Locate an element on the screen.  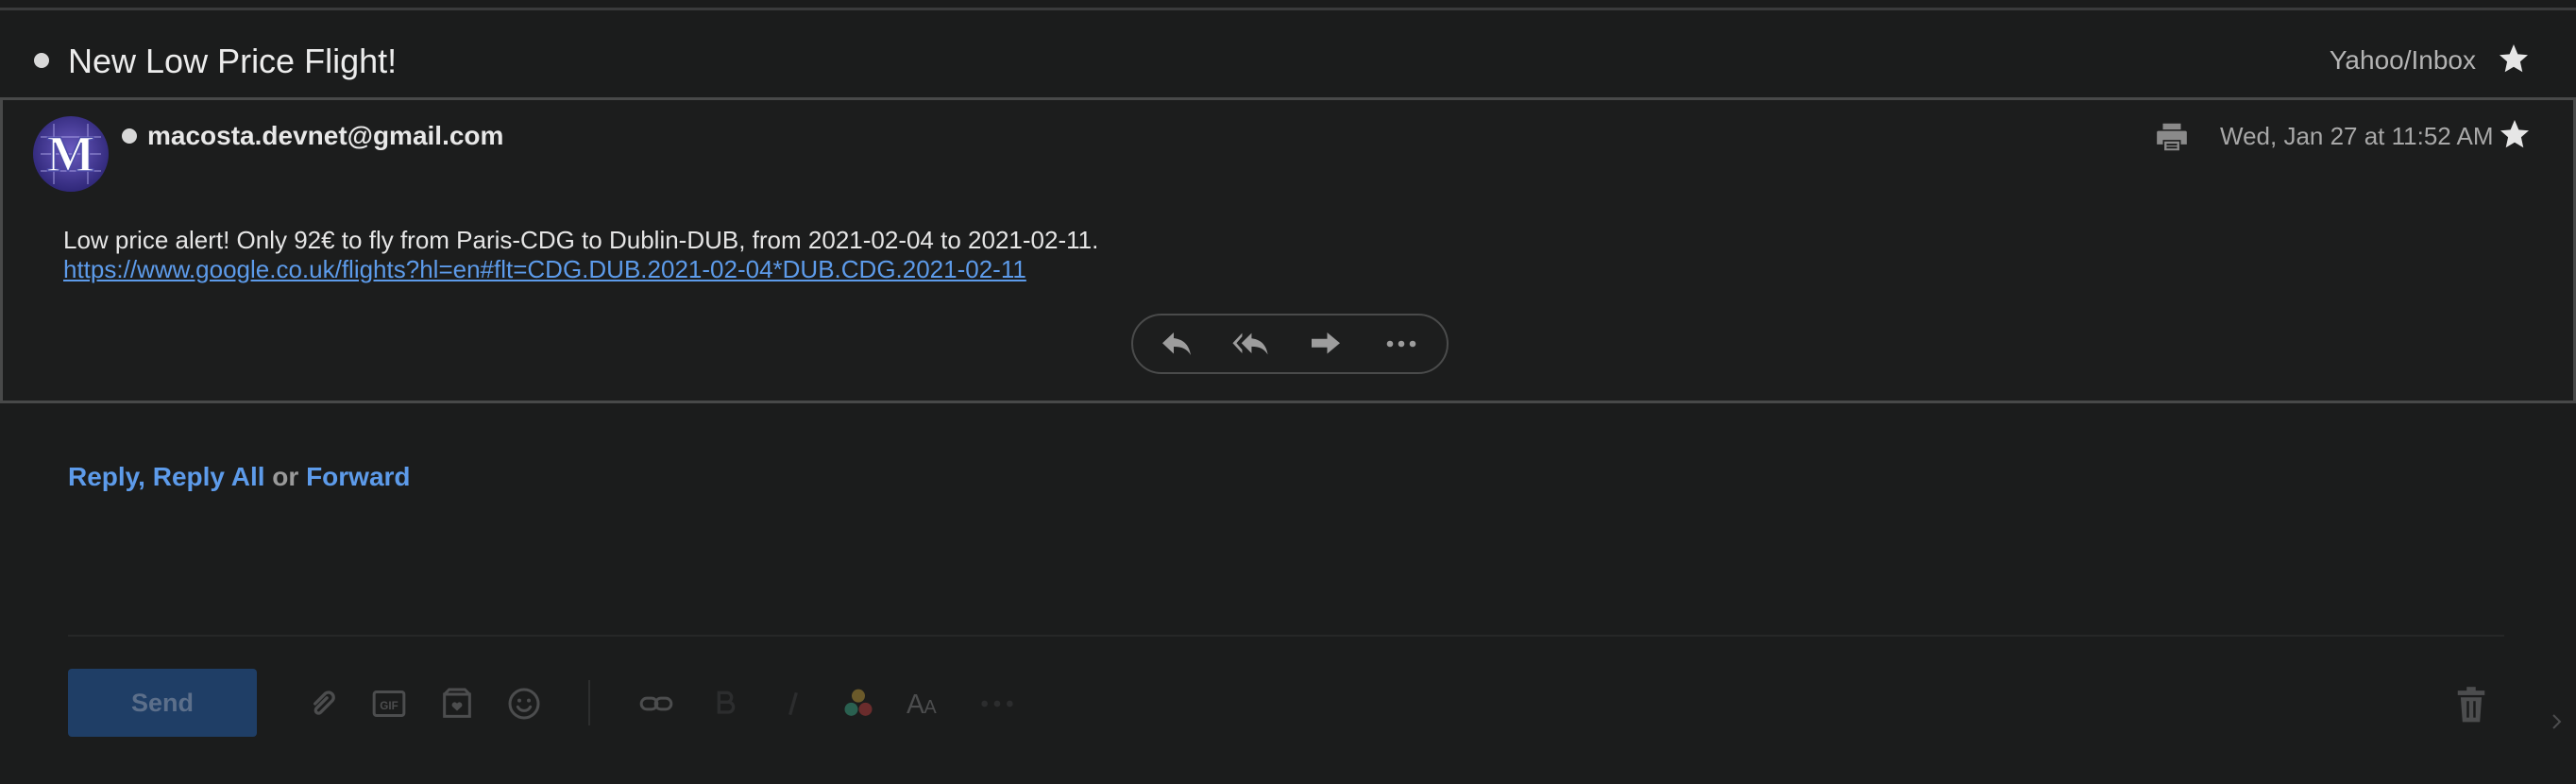
link-icon is located at coordinates (656, 704).